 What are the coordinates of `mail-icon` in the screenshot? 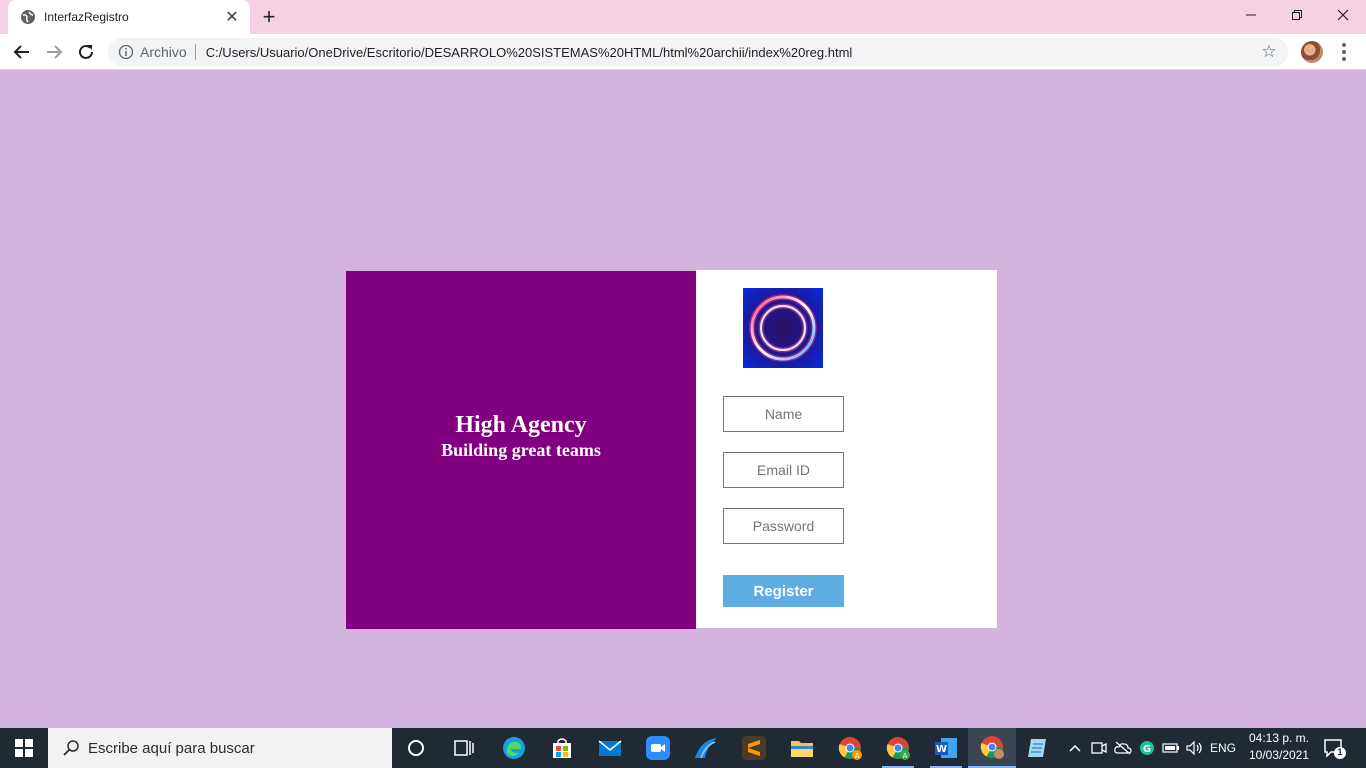 It's located at (610, 748).